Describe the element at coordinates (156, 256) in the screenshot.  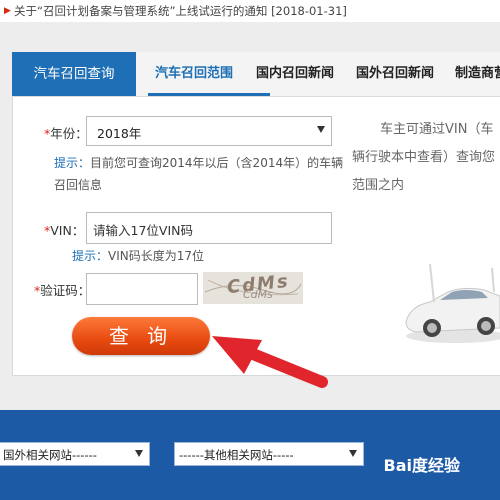
I see `vin-hint-text: VIN码长度为17位` at that location.